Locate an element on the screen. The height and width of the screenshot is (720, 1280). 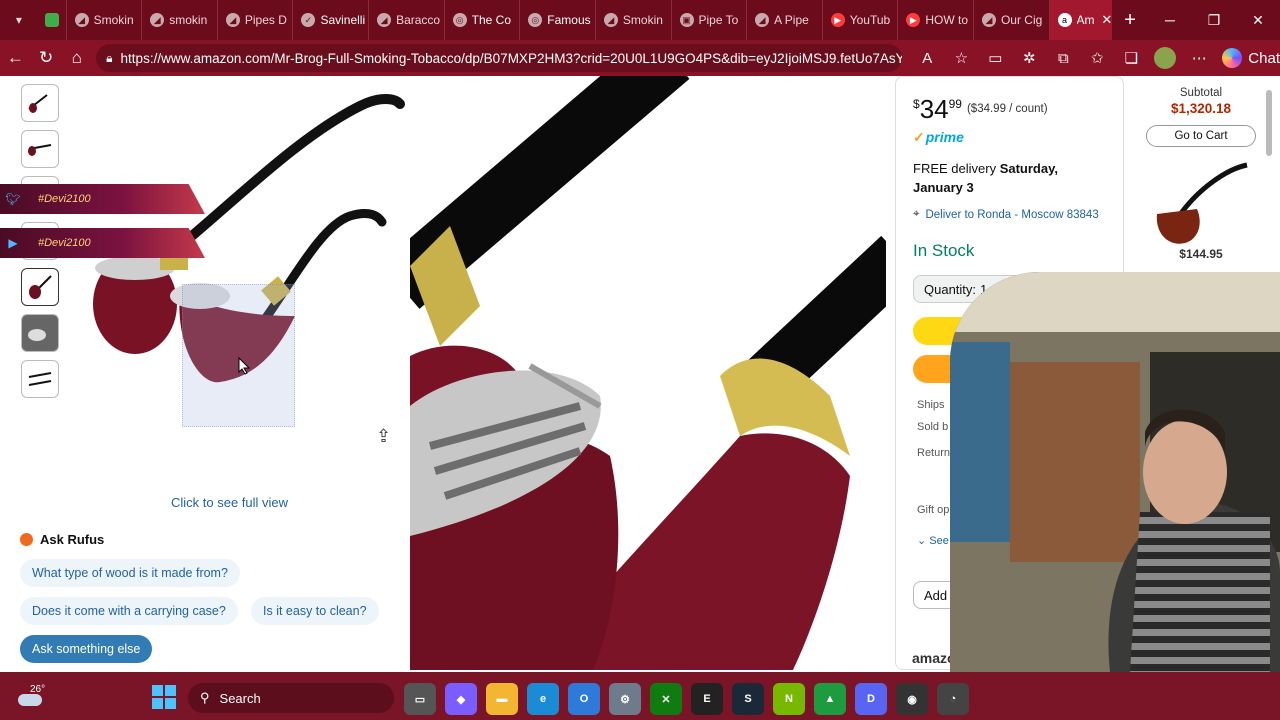
subtotal-value: $1,320.18 is located at coordinates (1201, 108).